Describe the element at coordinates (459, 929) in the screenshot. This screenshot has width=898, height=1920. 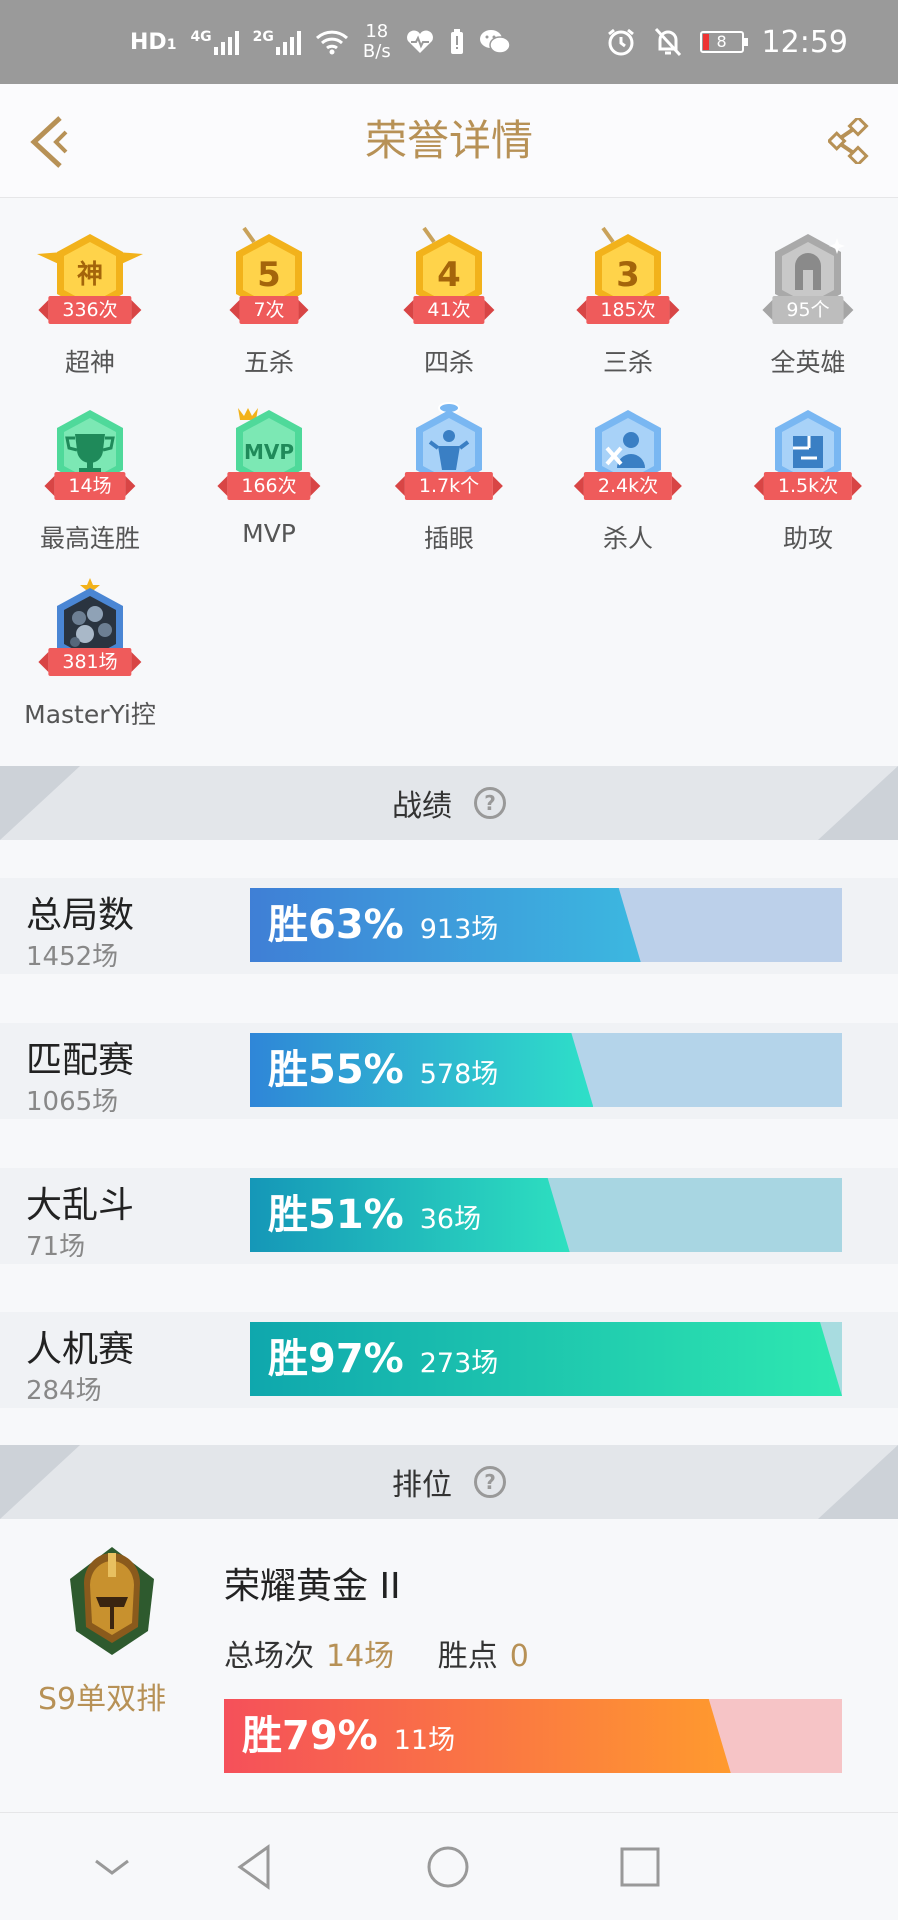
I see `wins-count: 913场` at that location.